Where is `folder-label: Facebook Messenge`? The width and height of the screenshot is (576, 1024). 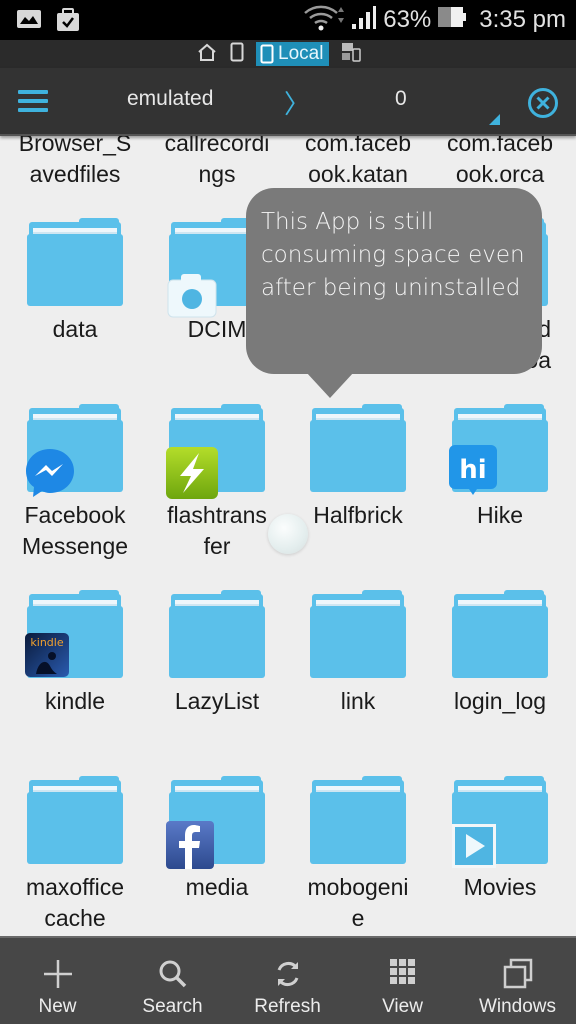
folder-label: Facebook Messenge is located at coordinates (75, 530).